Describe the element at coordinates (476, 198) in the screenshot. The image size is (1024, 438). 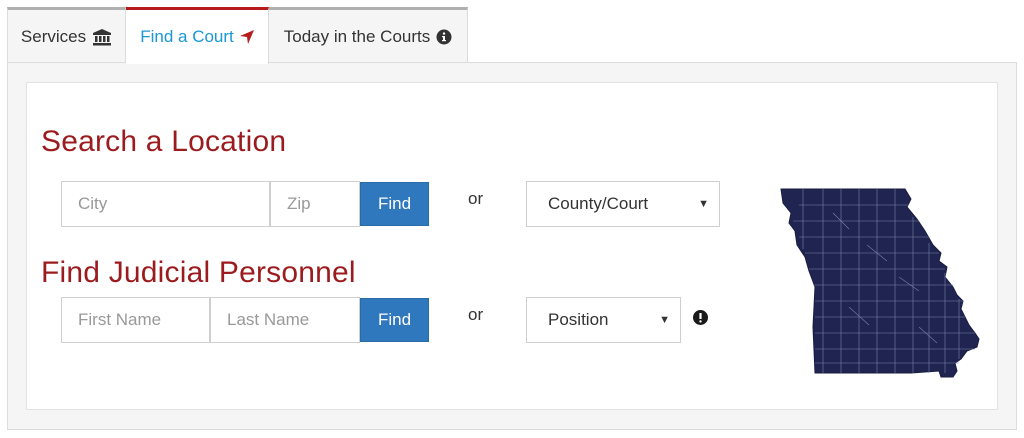
I see `or-label: or` at that location.